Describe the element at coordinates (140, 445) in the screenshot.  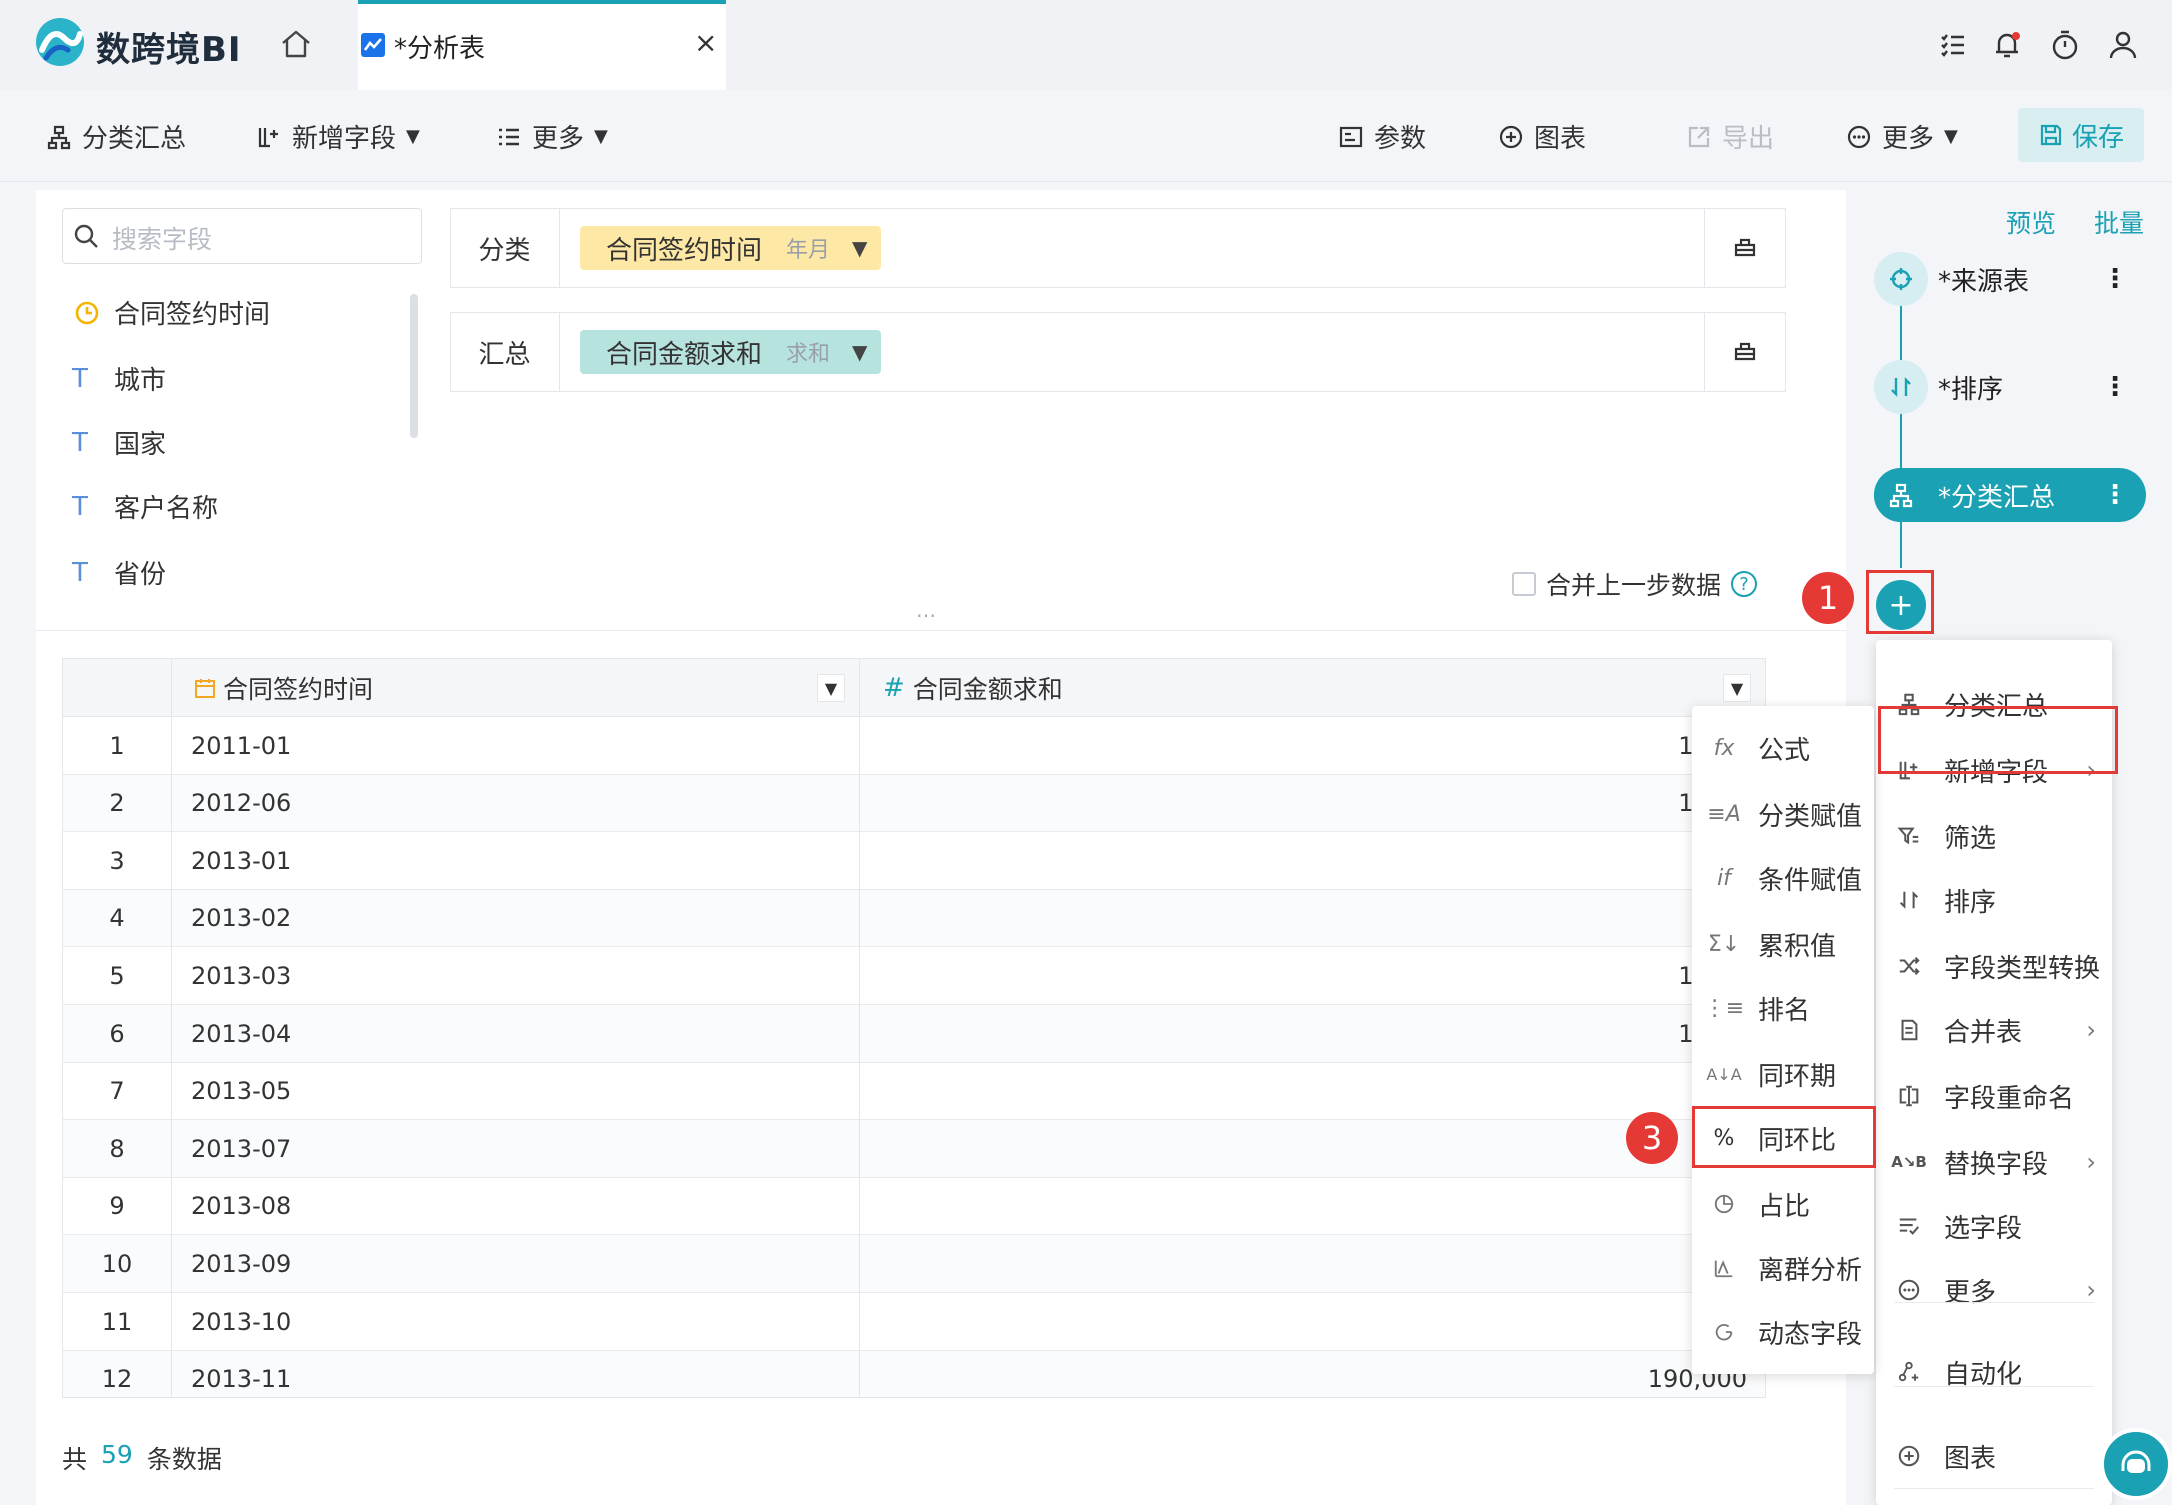
I see `field-label: 国家` at that location.